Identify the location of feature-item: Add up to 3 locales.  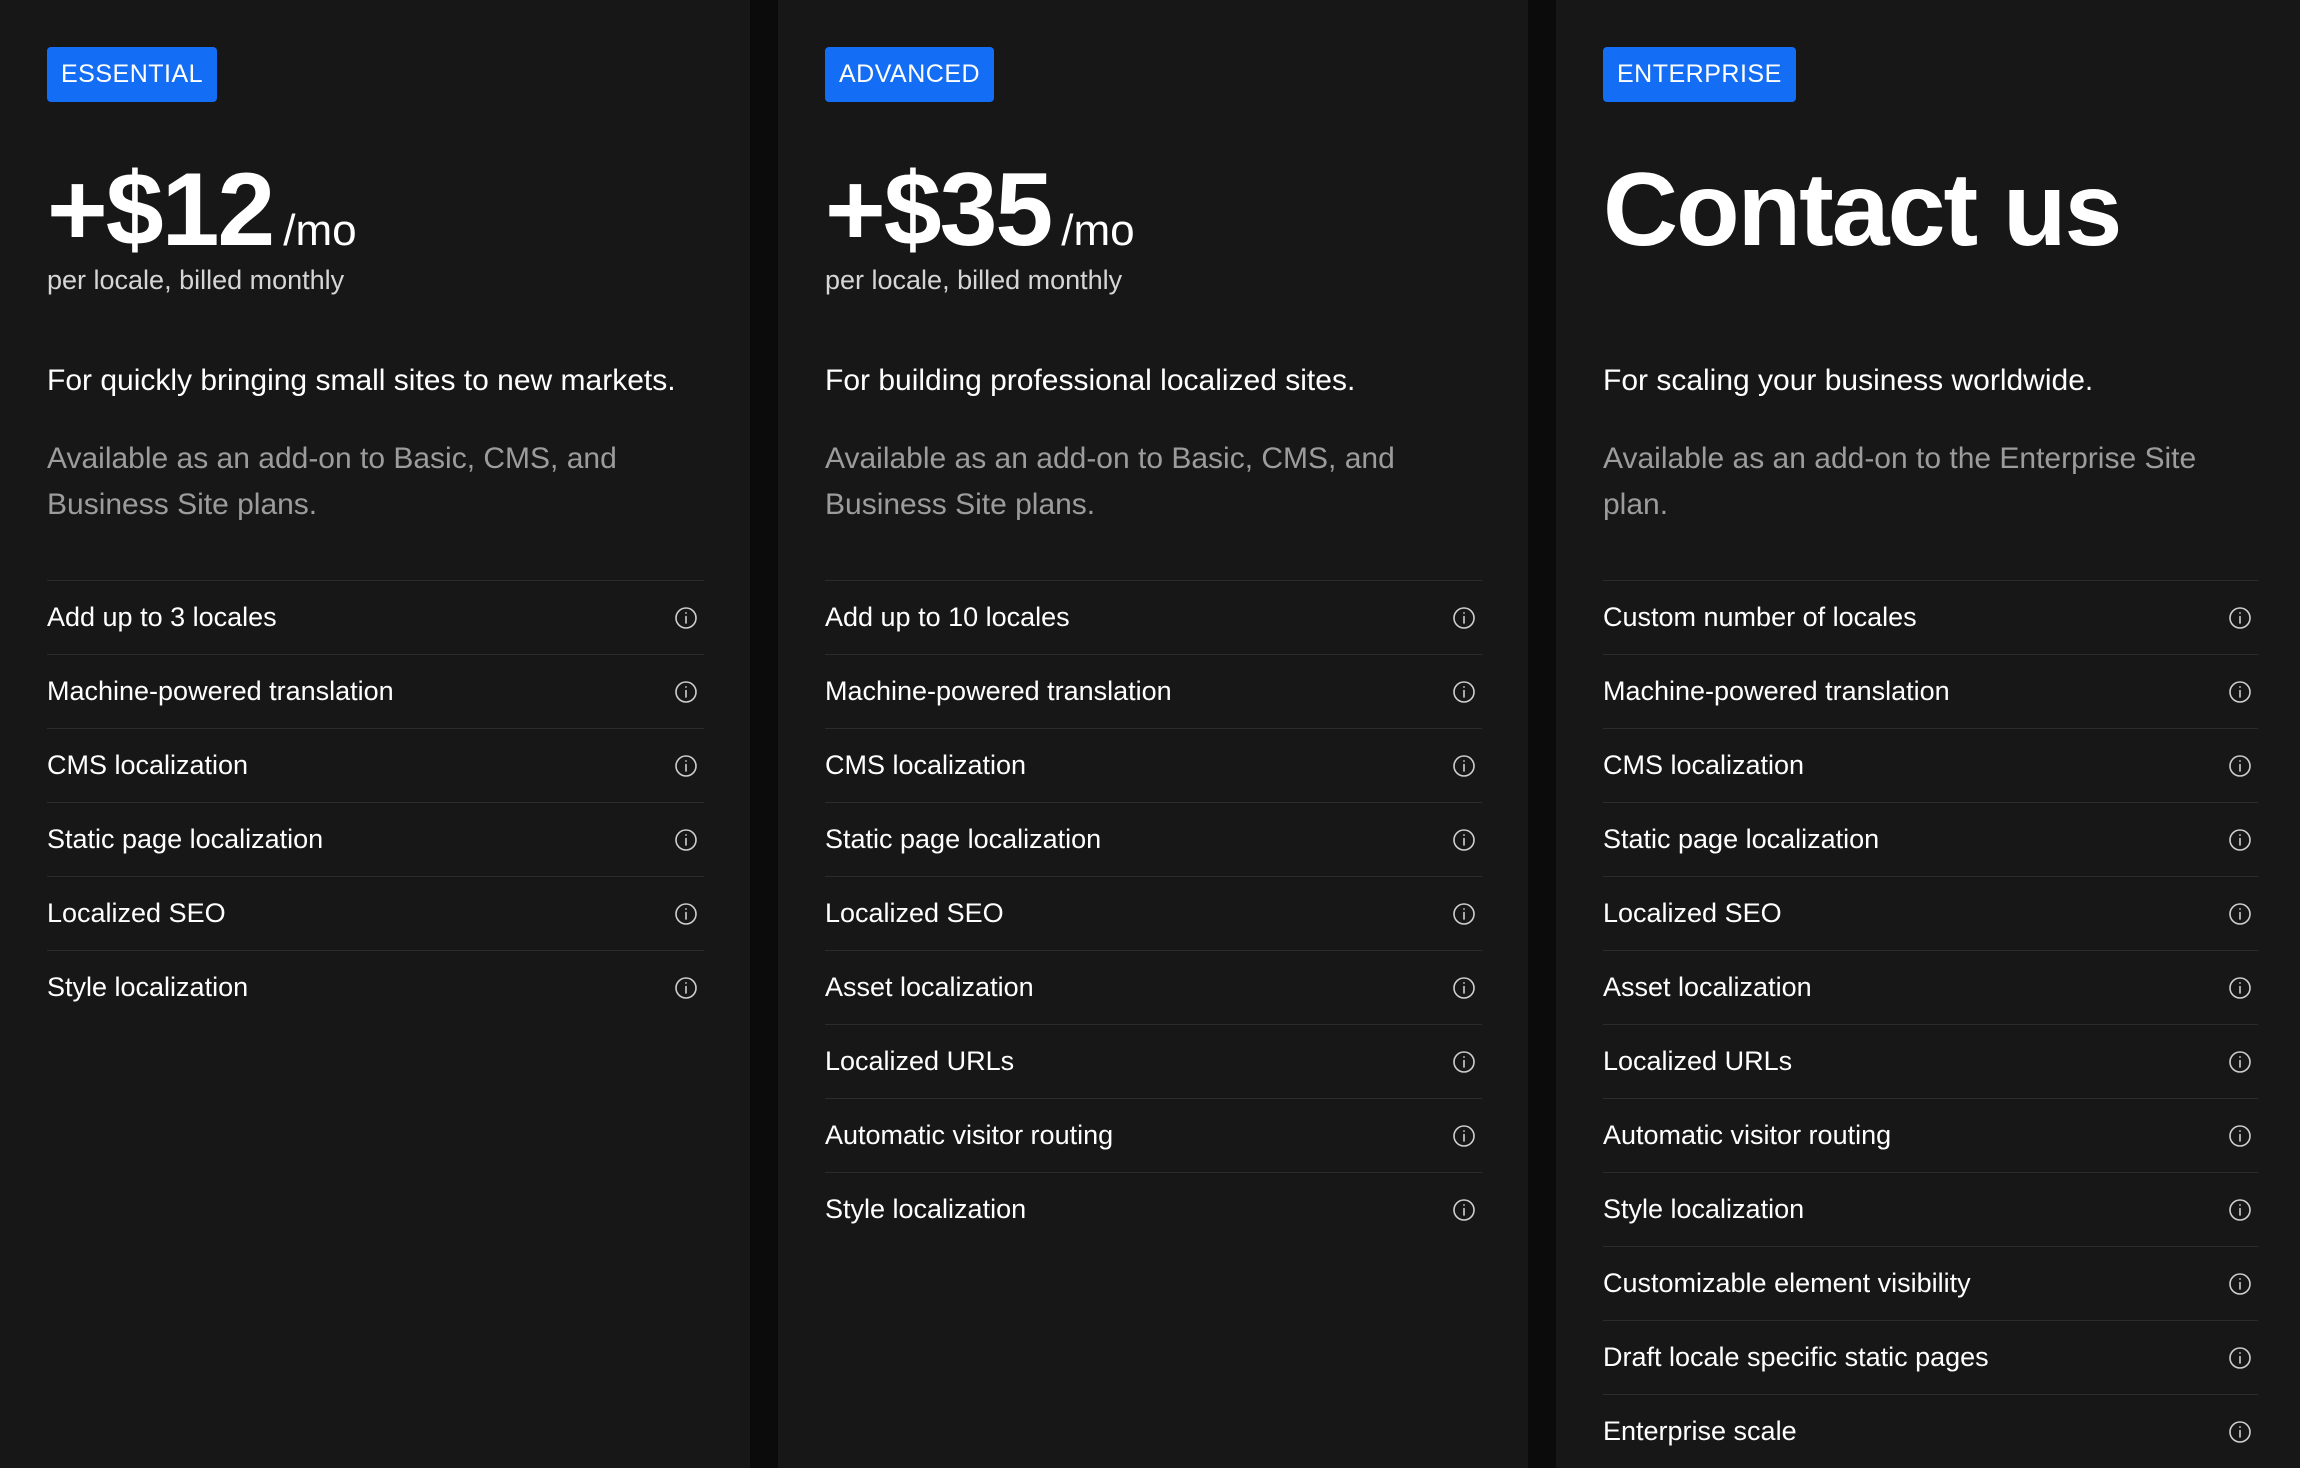
(375, 617).